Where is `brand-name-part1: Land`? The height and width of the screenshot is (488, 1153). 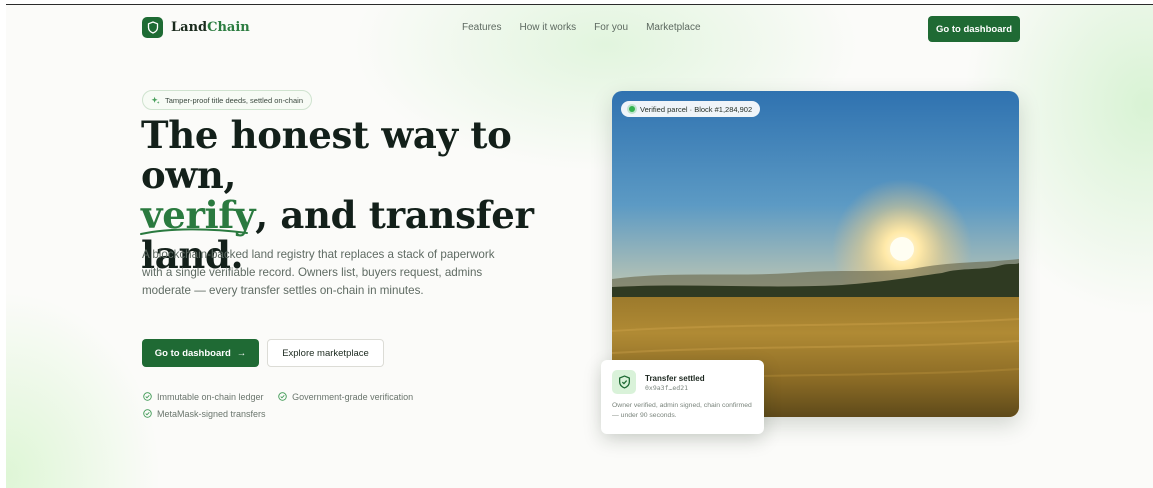
brand-name-part1: Land is located at coordinates (189, 27).